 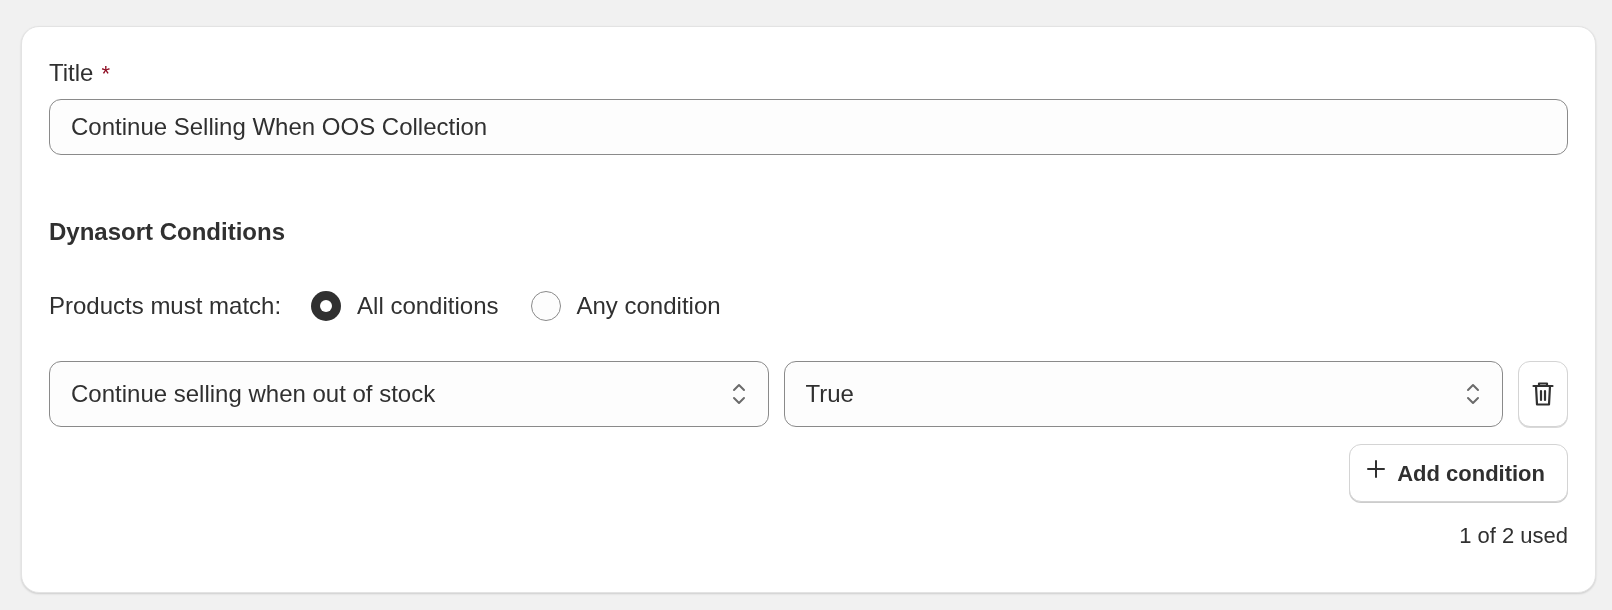 I want to click on radio-label: All conditions, so click(x=428, y=306).